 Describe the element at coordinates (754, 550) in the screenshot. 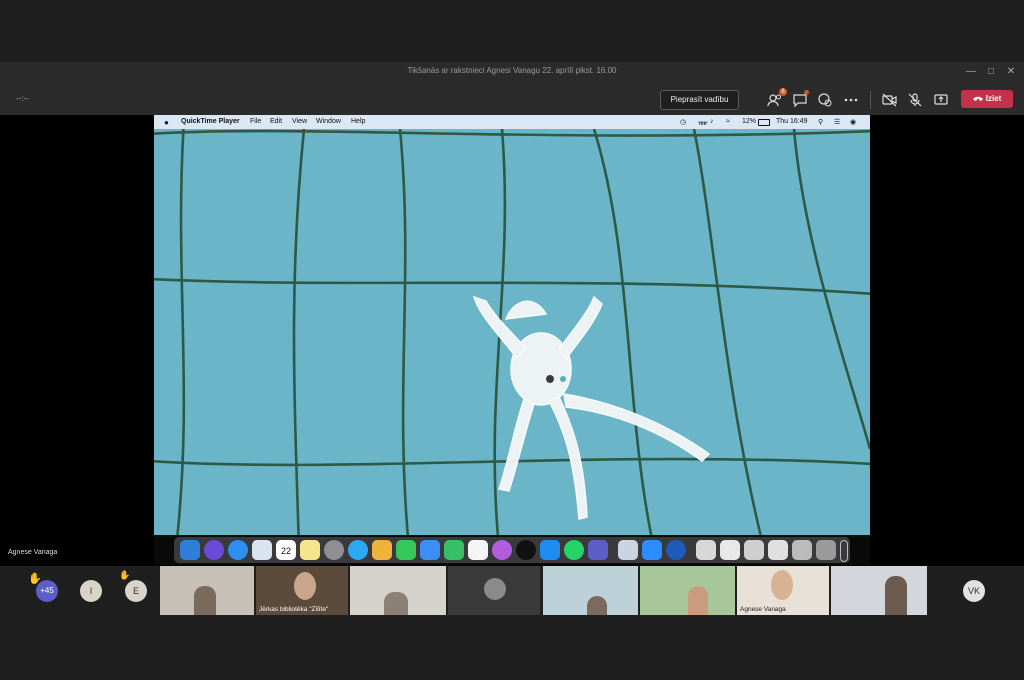

I see `image-thumb-icon` at that location.